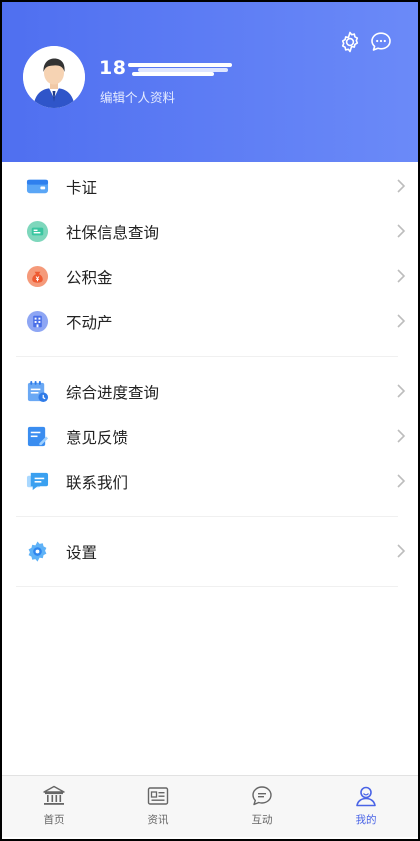 The height and width of the screenshot is (841, 420). What do you see at coordinates (37, 276) in the screenshot?
I see `money-bag-icon` at bounding box center [37, 276].